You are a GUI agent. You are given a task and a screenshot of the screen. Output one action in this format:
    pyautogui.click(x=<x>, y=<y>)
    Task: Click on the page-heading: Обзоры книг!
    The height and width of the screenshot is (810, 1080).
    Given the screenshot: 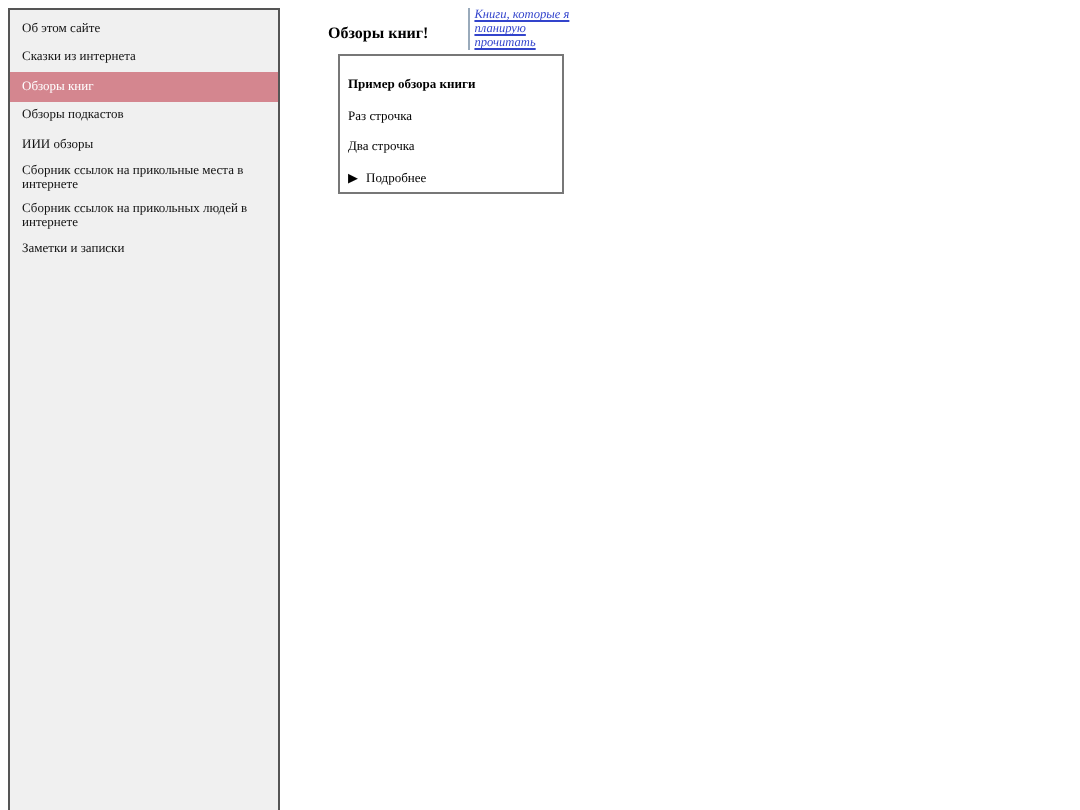 What is the action you would take?
    pyautogui.click(x=378, y=33)
    